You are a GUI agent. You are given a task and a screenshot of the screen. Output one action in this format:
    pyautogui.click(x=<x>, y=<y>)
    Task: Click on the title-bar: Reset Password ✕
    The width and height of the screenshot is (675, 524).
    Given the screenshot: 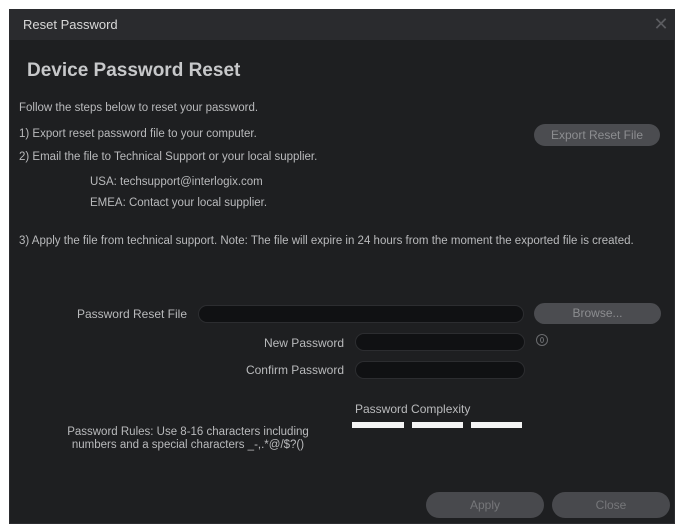 What is the action you would take?
    pyautogui.click(x=342, y=25)
    